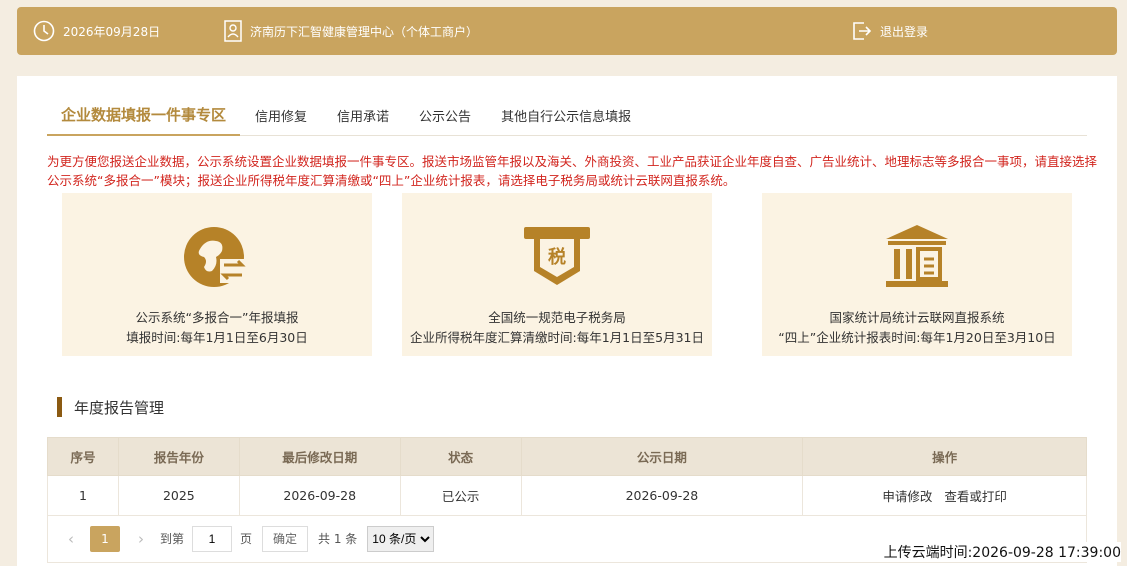  I want to click on view-print-link: 查看或打印, so click(975, 496).